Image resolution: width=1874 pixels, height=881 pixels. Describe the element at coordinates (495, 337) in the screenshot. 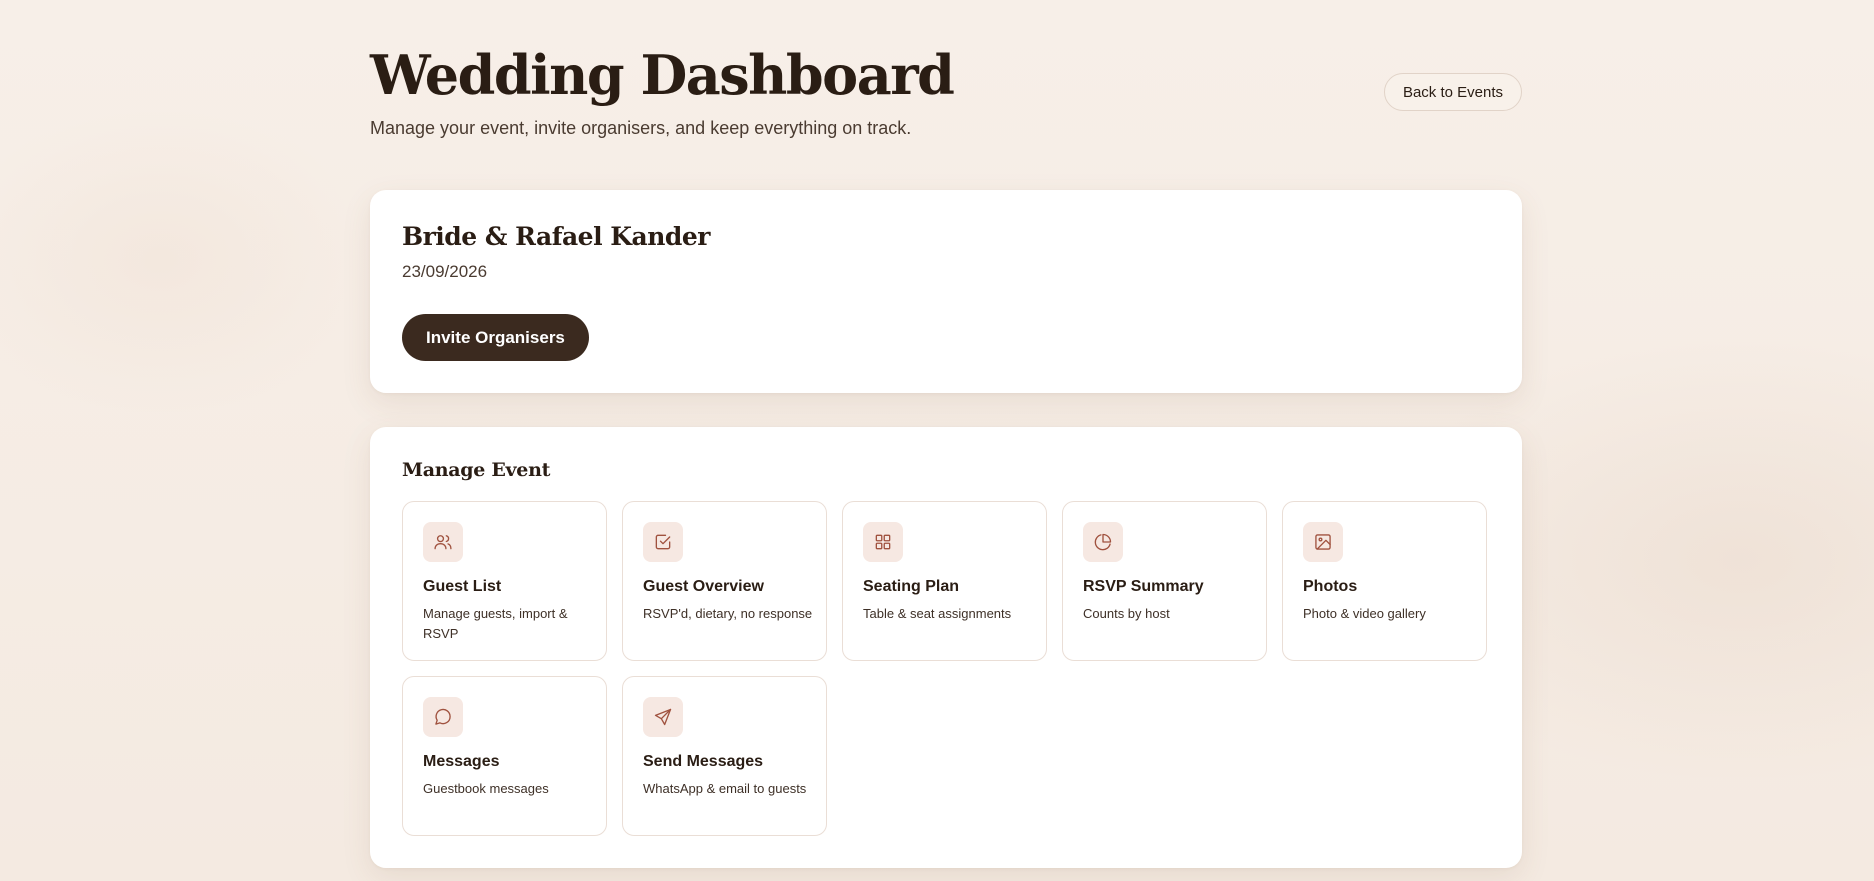

I see `invite-organisers-button: Invite Organisers` at that location.